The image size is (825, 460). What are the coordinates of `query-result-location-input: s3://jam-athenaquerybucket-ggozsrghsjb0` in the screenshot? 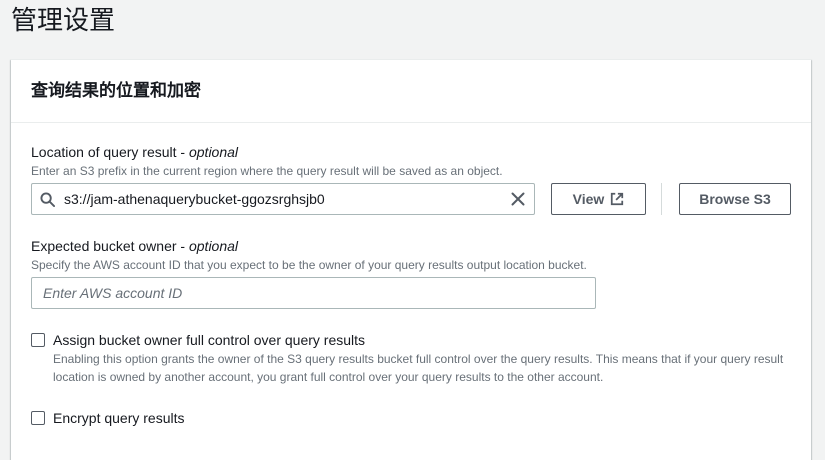 It's located at (283, 199).